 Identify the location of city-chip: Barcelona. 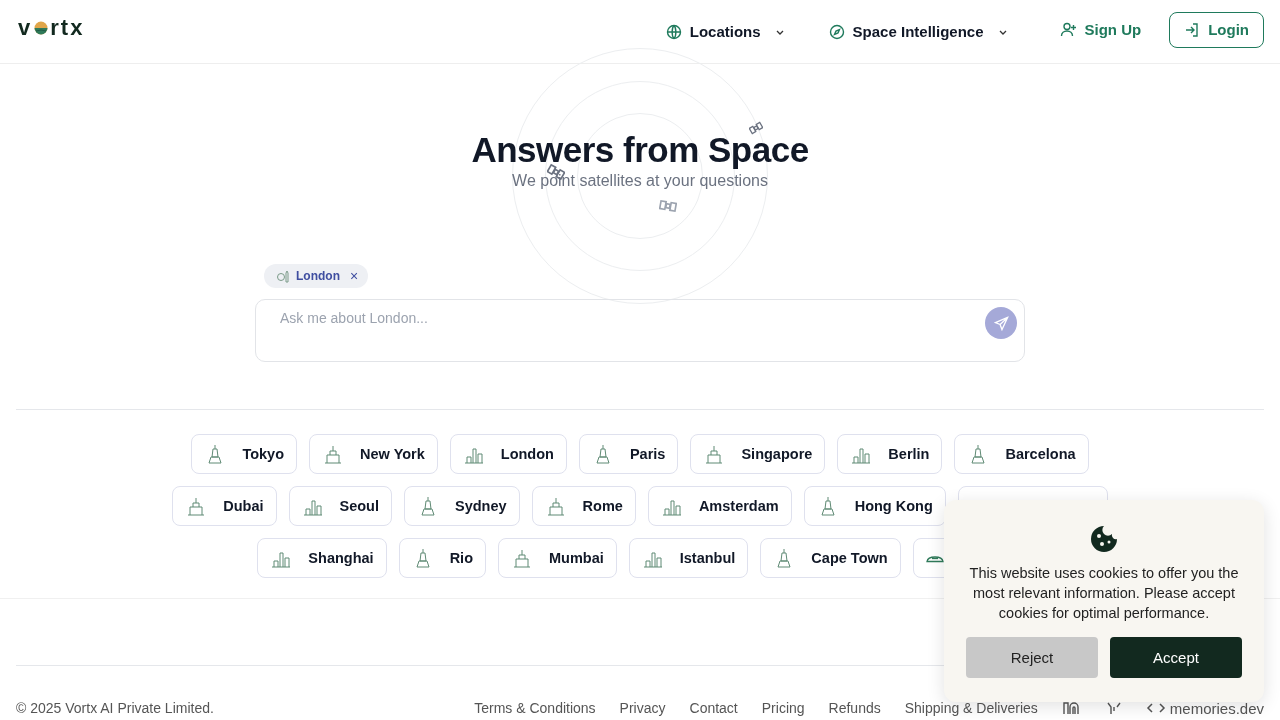
(1021, 454).